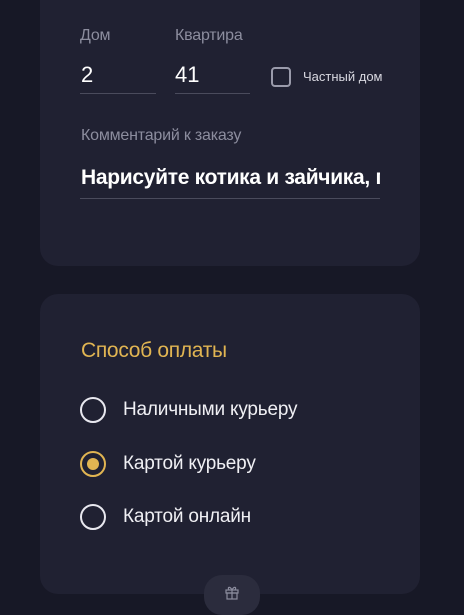  Describe the element at coordinates (95, 35) in the screenshot. I see `house-label: Дом` at that location.